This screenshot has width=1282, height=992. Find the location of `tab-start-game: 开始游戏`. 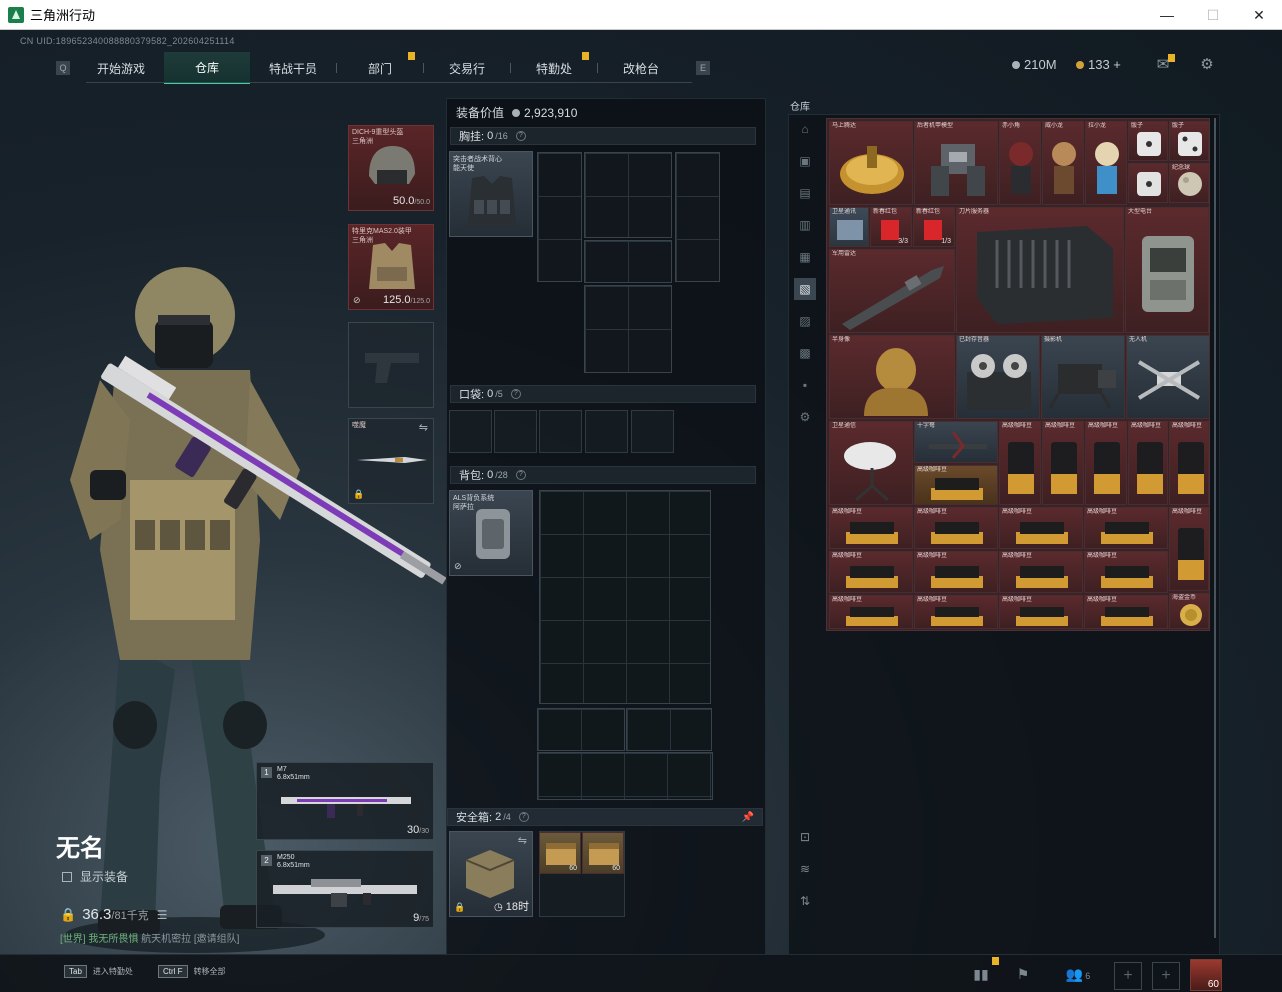

tab-start-game: 开始游戏 is located at coordinates (121, 68).